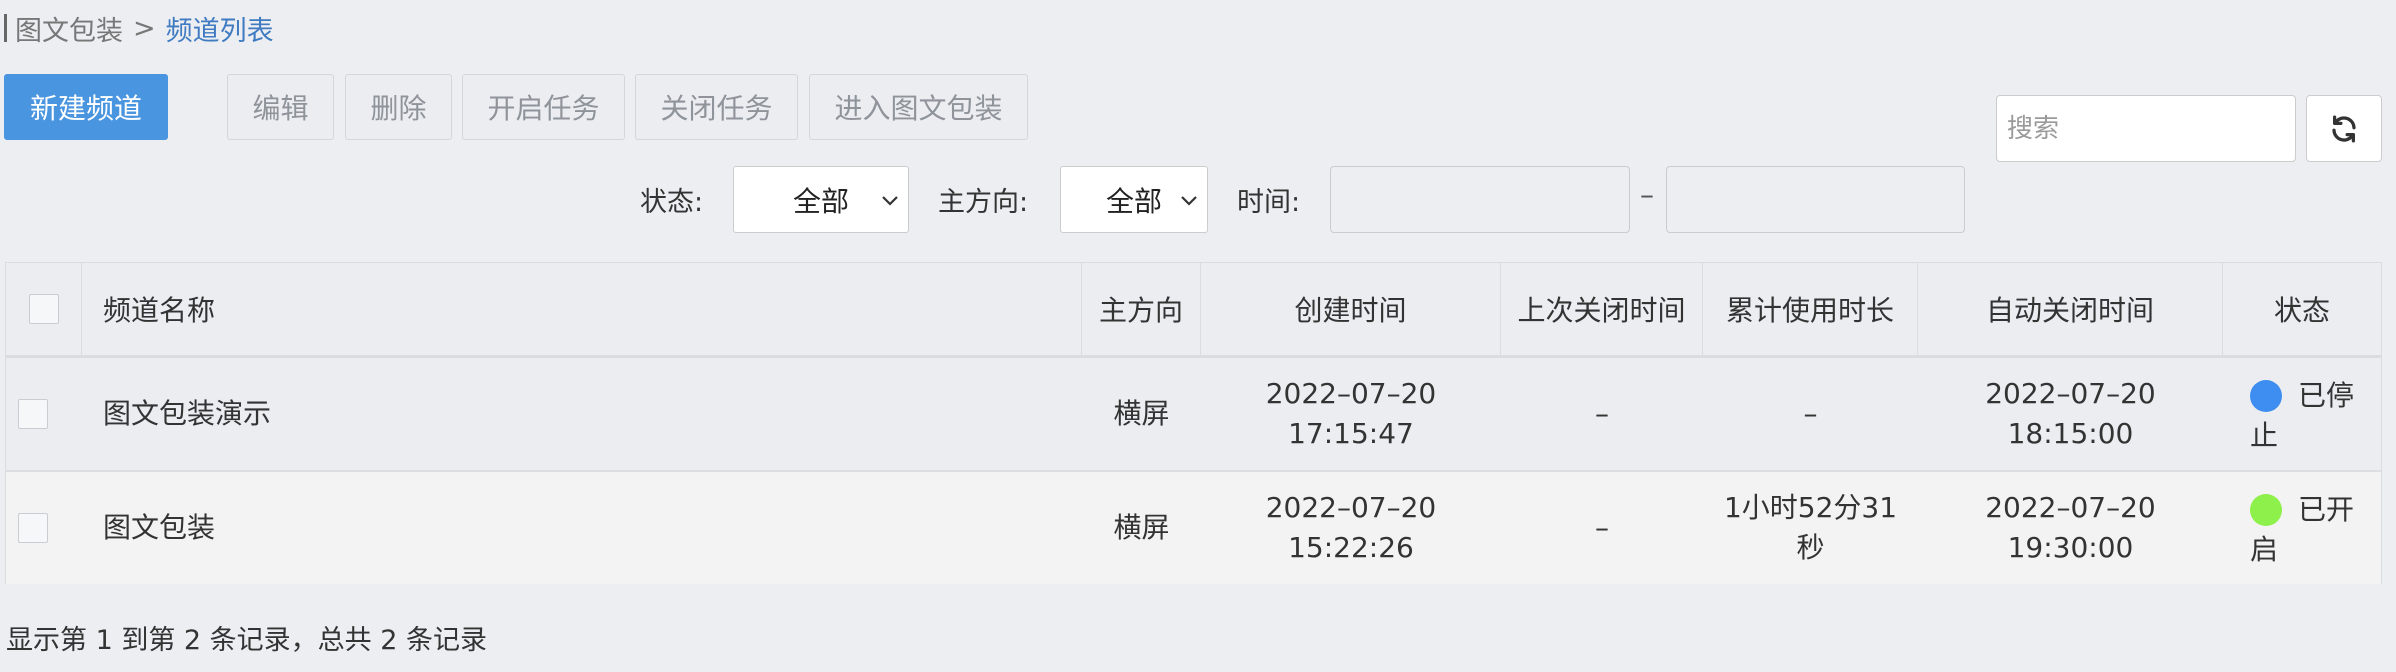  Describe the element at coordinates (2070, 528) in the screenshot. I see `auto-close-cell: 2022–07–20 19:30:00` at that location.